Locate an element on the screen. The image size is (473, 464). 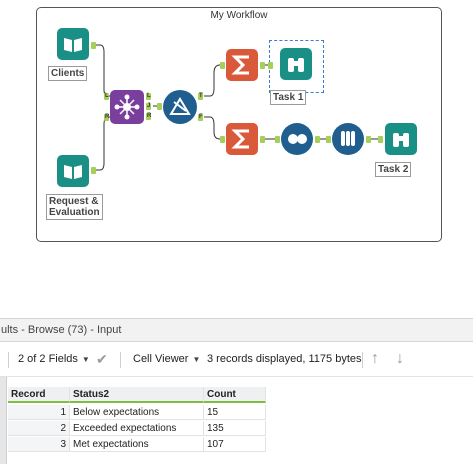
fields-label: 2 of 2 Fields is located at coordinates (48, 359).